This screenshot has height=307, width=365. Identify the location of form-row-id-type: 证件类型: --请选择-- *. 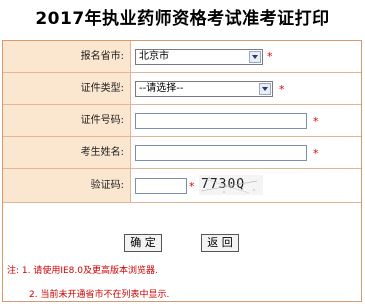
(182, 89).